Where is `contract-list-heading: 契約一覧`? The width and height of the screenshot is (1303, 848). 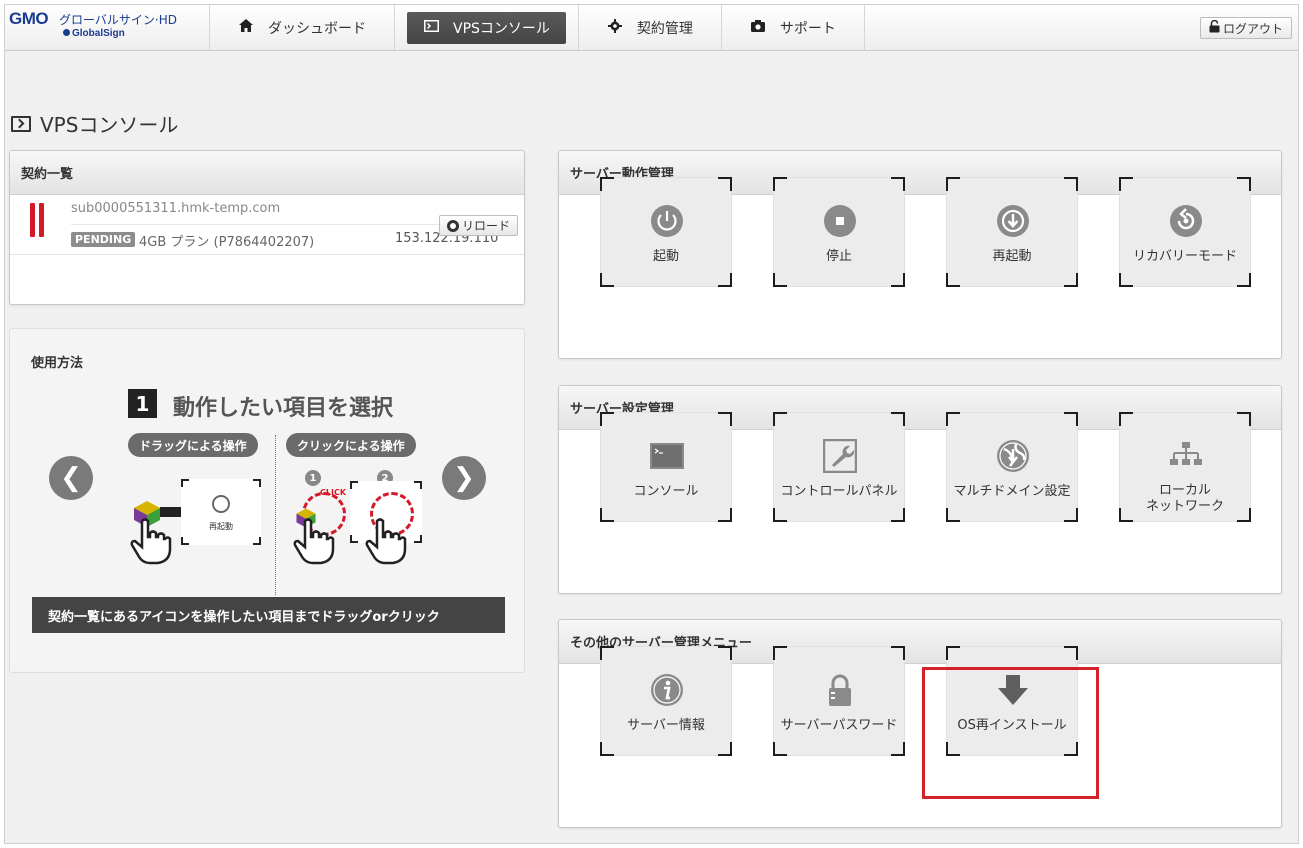 contract-list-heading: 契約一覧 is located at coordinates (267, 173).